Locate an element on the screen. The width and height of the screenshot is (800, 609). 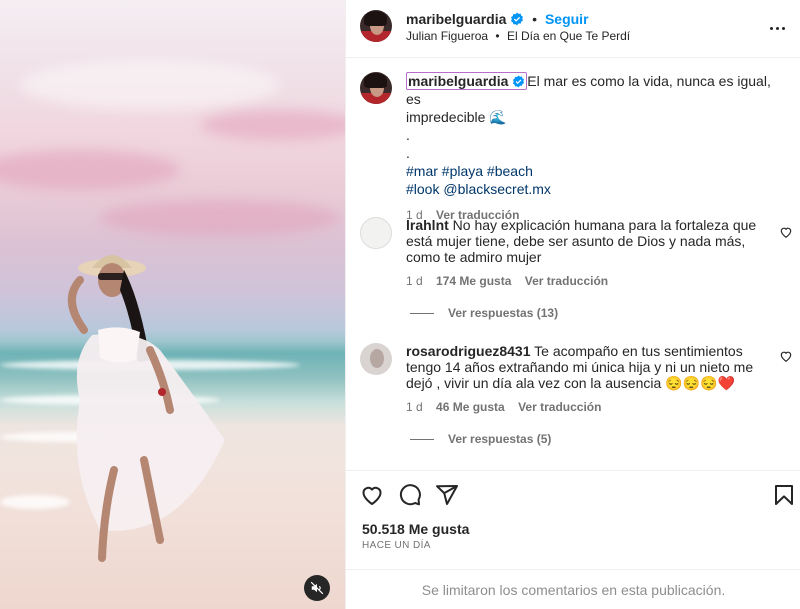
more-options-button is located at coordinates (777, 28).